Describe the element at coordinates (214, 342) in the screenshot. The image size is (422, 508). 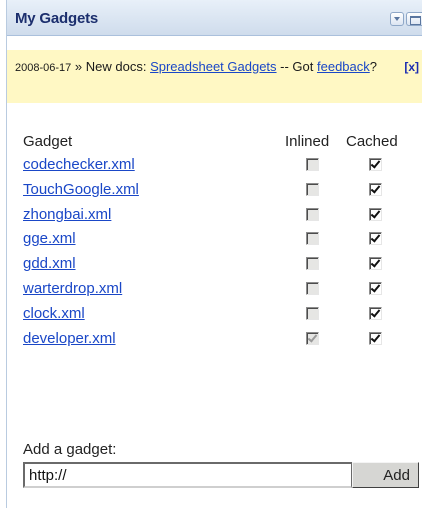
I see `table-row: developer.xml` at that location.